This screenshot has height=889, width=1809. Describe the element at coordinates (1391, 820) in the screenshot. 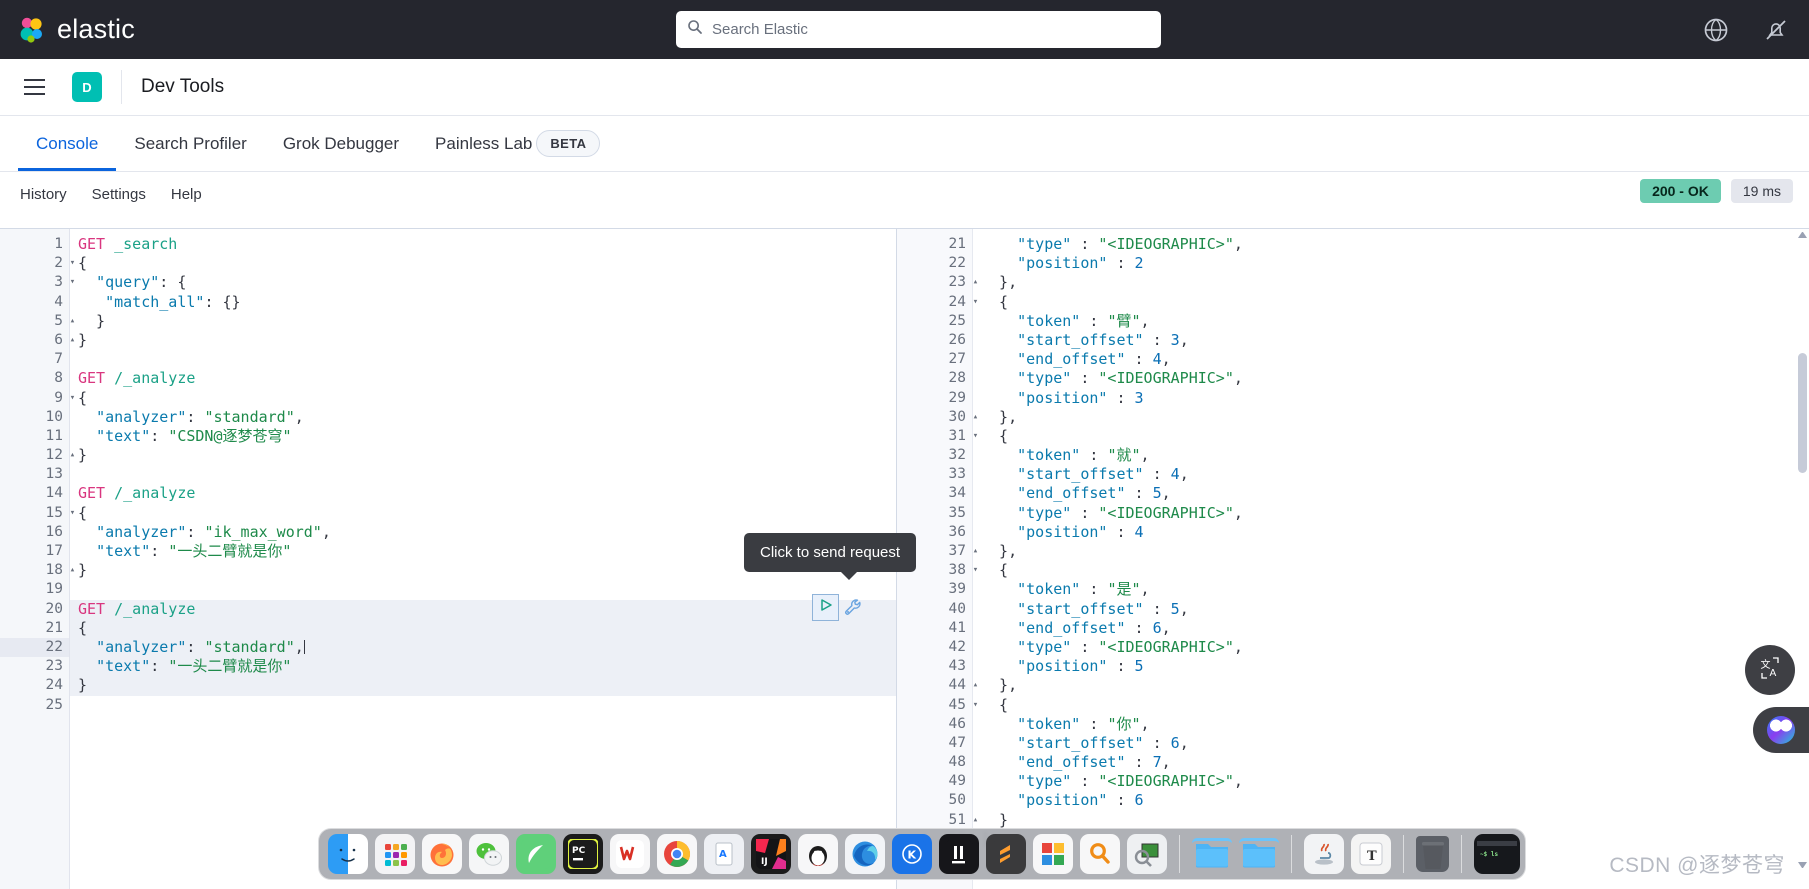

I see `output-code-line: }` at that location.